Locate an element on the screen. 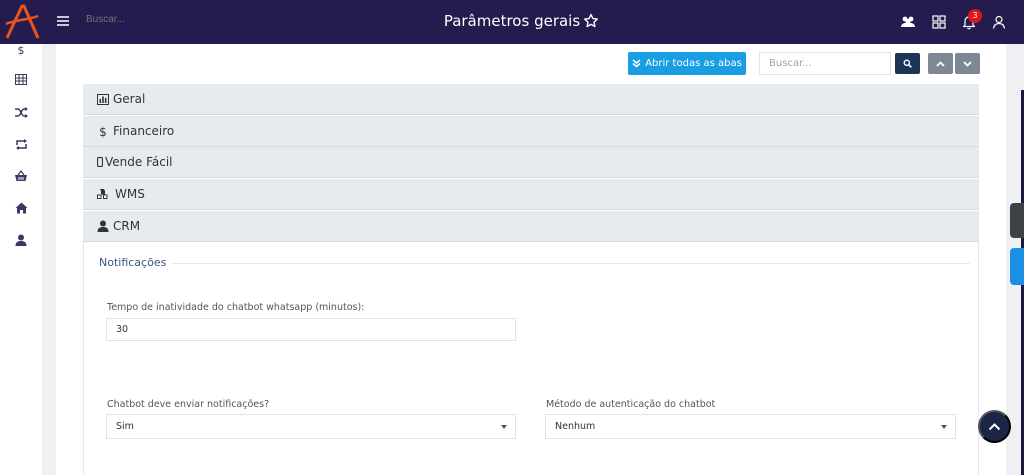  expand-down-button is located at coordinates (967, 63).